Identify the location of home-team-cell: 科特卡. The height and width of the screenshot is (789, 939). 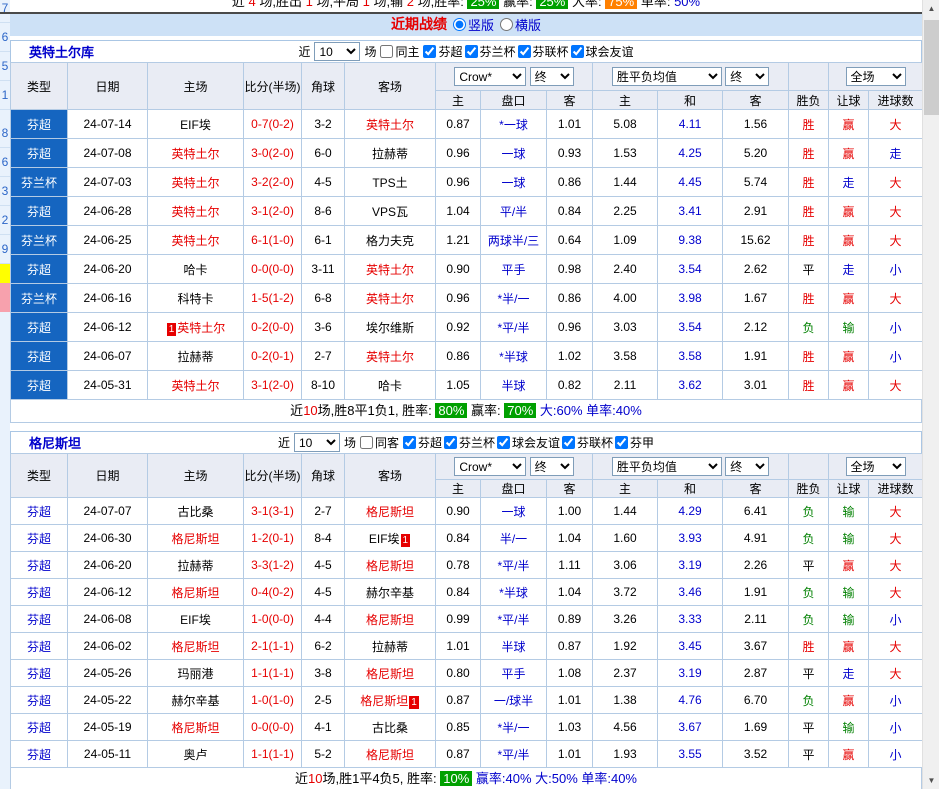
(195, 298).